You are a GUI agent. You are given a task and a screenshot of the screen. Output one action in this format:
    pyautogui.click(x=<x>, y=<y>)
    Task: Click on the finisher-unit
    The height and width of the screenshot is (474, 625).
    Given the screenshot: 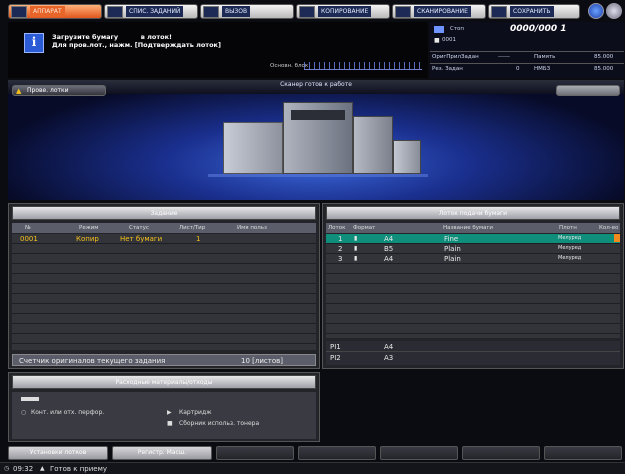 What is the action you would take?
    pyautogui.click(x=253, y=148)
    